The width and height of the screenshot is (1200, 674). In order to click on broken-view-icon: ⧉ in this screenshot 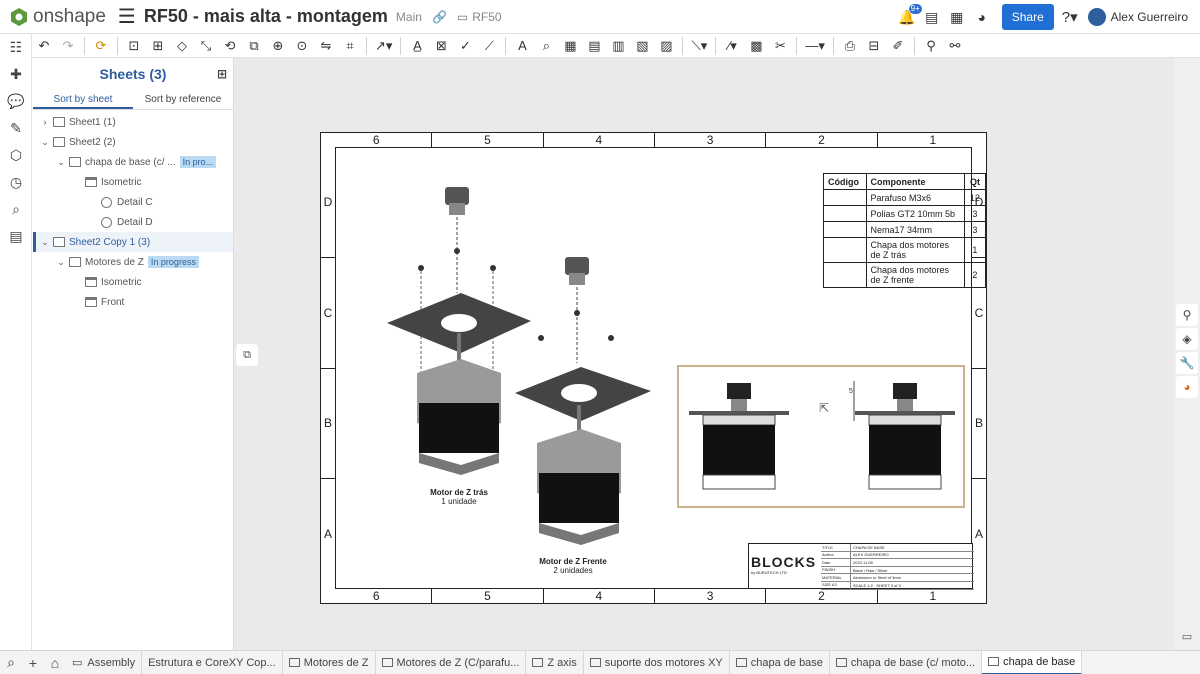, I will do `click(254, 46)`.